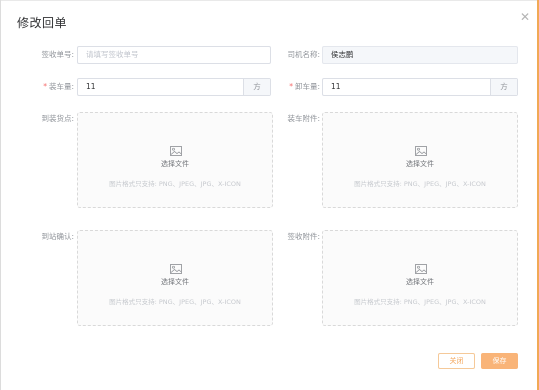 The width and height of the screenshot is (539, 390). What do you see at coordinates (303, 236) in the screenshot?
I see `upload-label-receipt: 签收附件:` at bounding box center [303, 236].